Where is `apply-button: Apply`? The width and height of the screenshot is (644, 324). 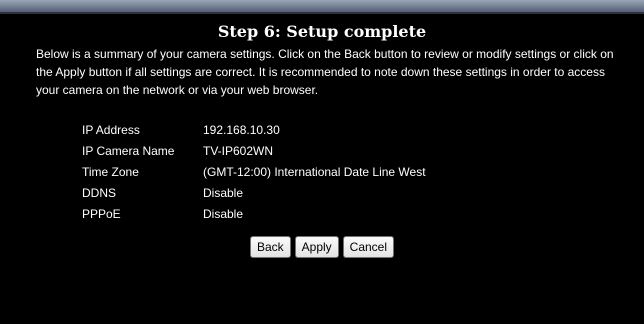
apply-button: Apply is located at coordinates (316, 247).